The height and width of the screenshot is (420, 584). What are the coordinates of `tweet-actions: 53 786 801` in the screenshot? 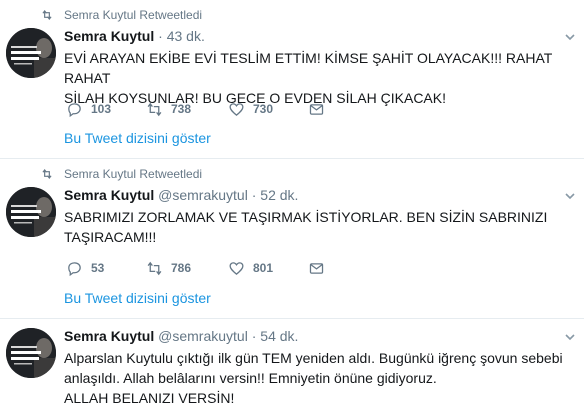 It's located at (264, 268).